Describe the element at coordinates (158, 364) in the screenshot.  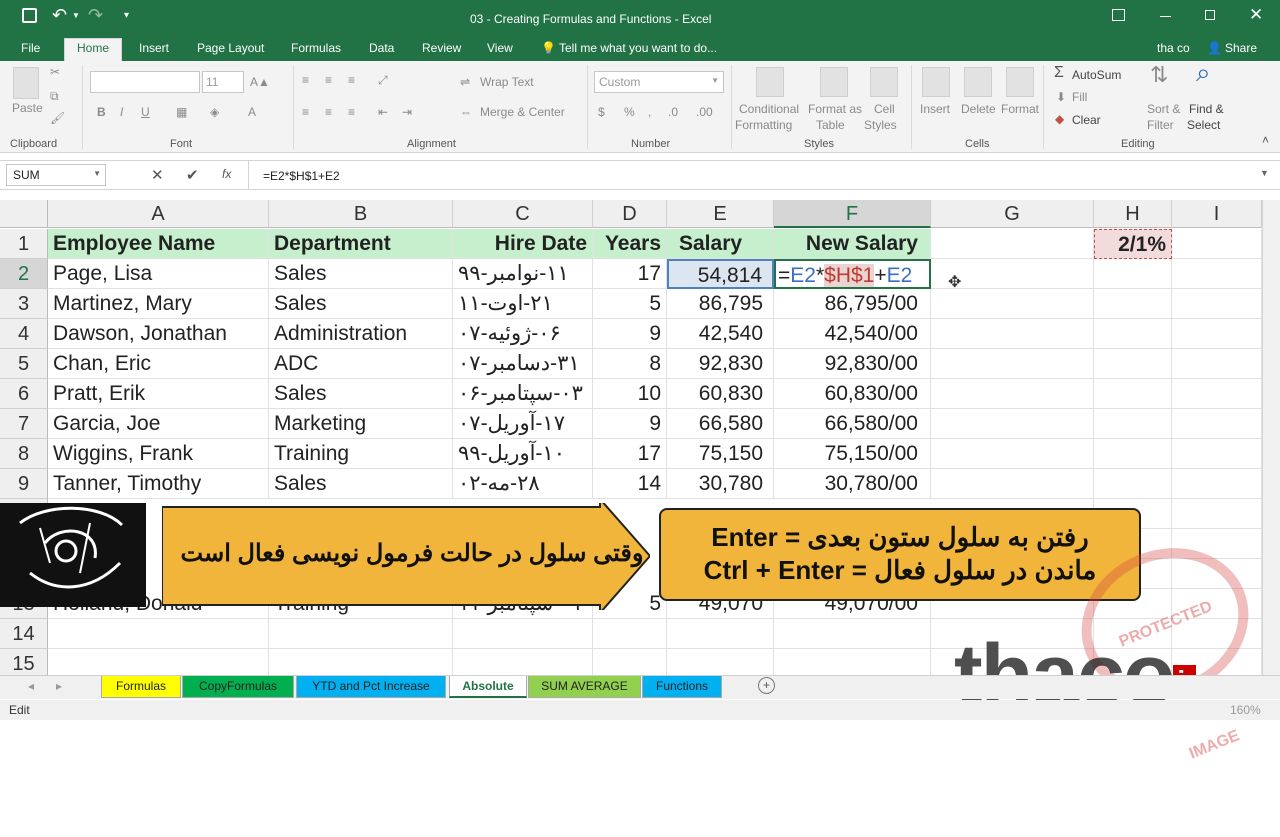
I see `cell-a5: Chan, Eric` at that location.